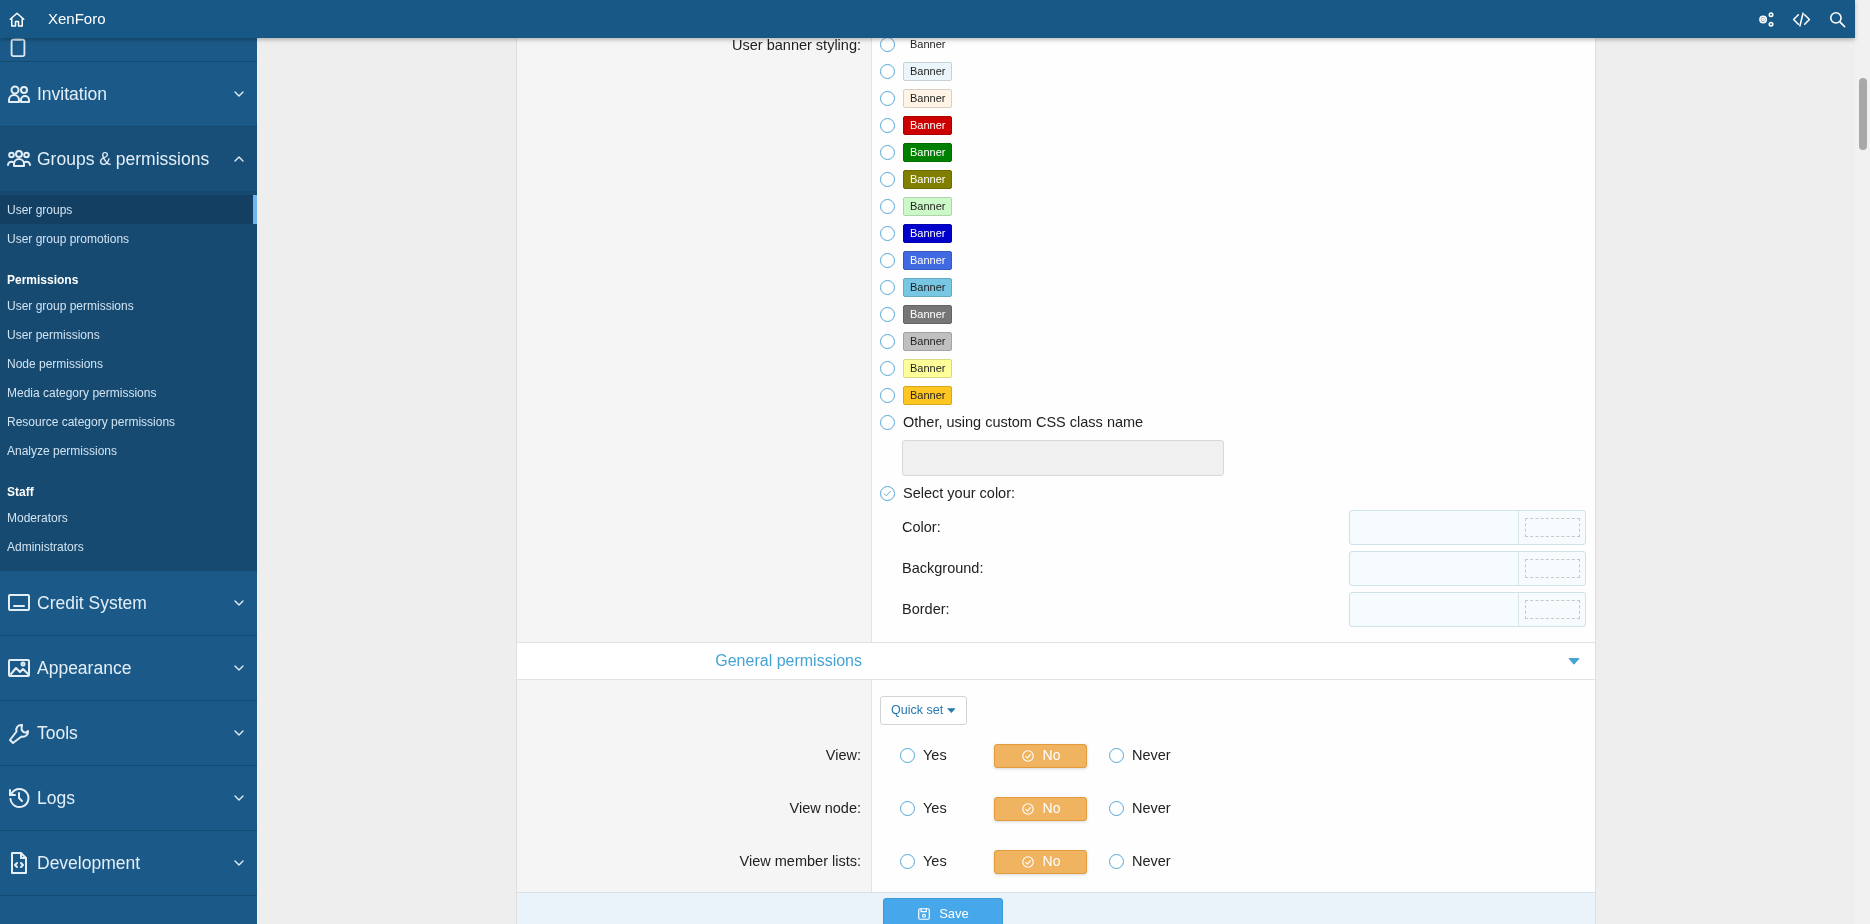 This screenshot has width=1870, height=924. What do you see at coordinates (943, 568) in the screenshot?
I see `field-label: Background:` at bounding box center [943, 568].